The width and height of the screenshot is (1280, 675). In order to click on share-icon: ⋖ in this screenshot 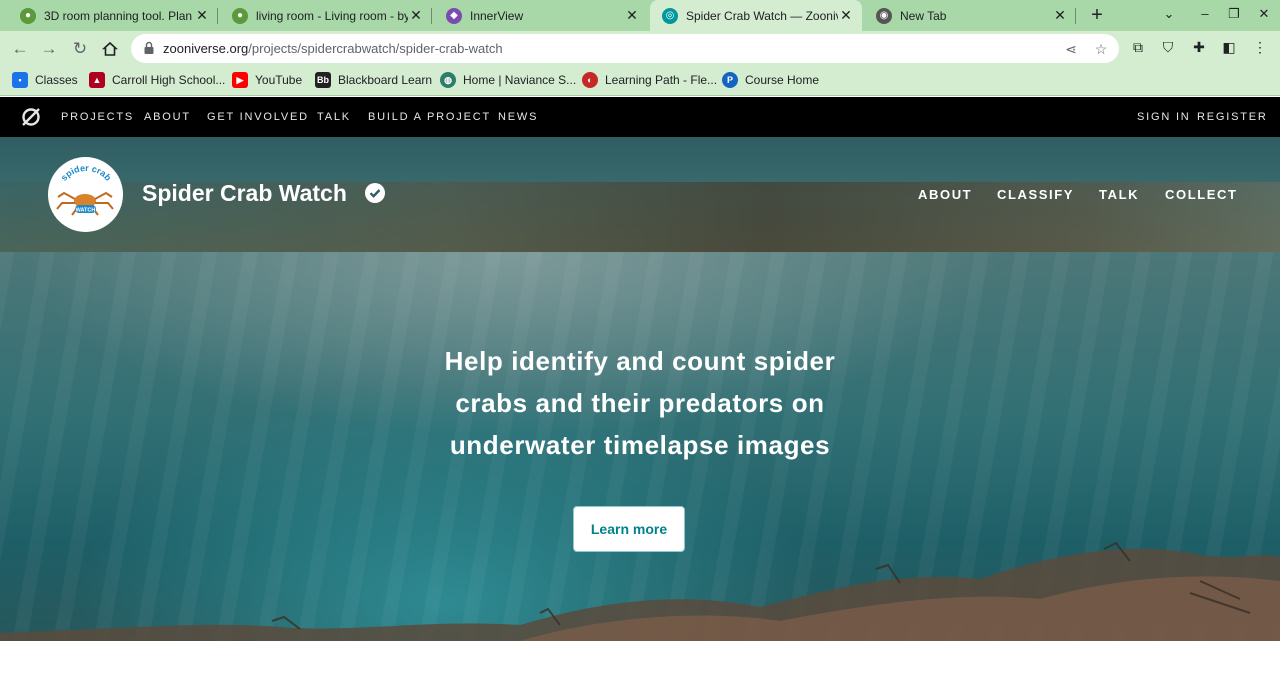, I will do `click(1071, 49)`.